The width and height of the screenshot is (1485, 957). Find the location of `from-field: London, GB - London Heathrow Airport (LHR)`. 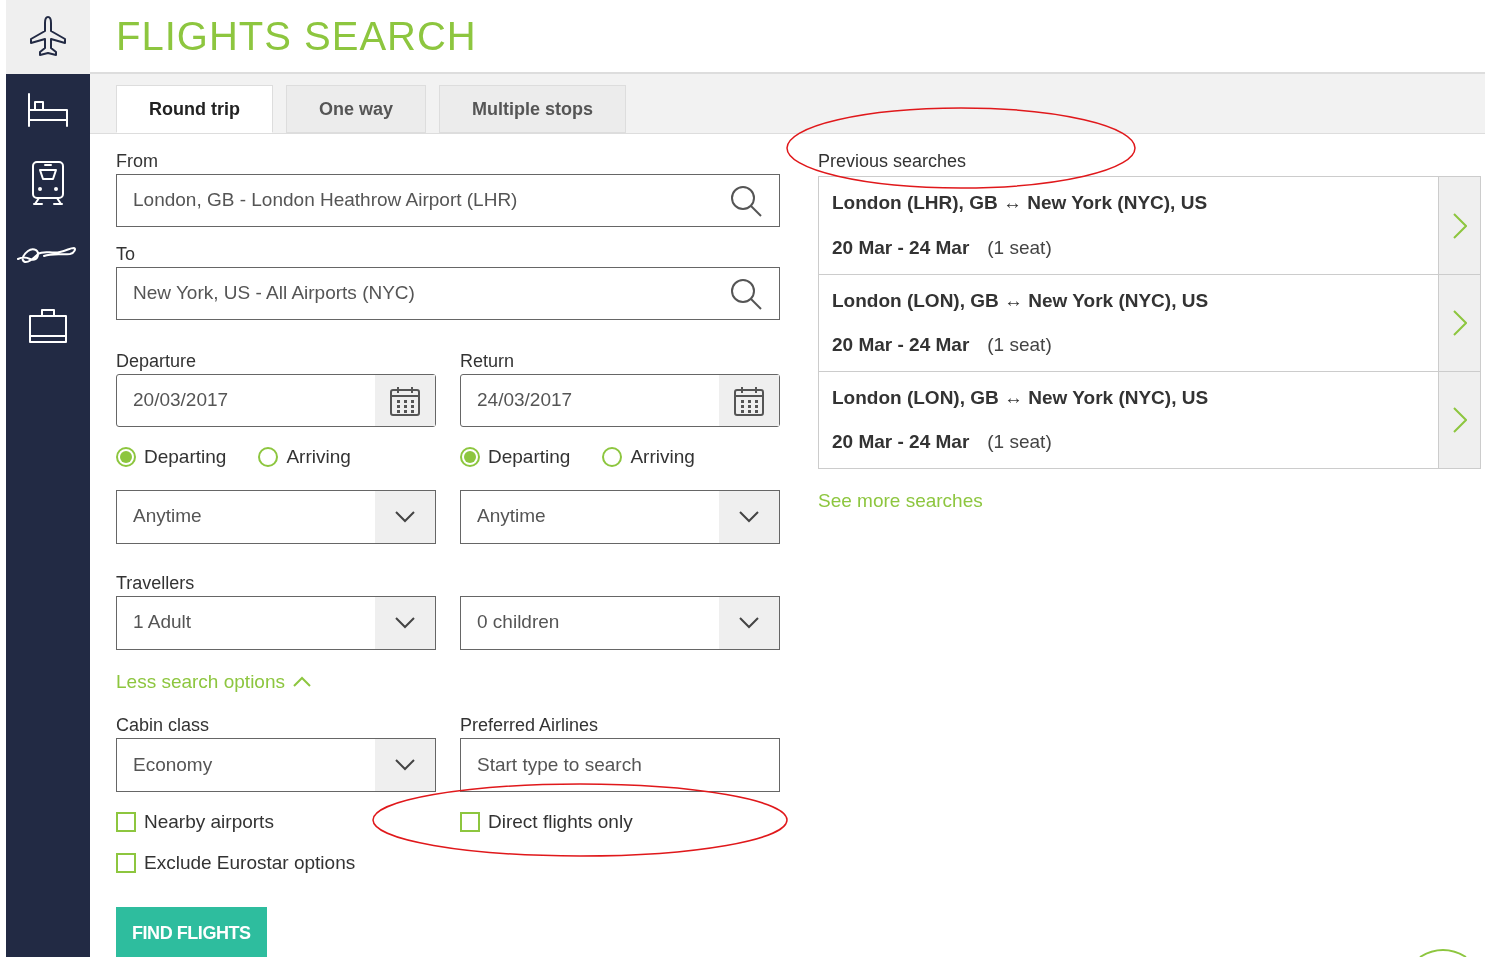

from-field: London, GB - London Heathrow Airport (LHR) is located at coordinates (448, 200).